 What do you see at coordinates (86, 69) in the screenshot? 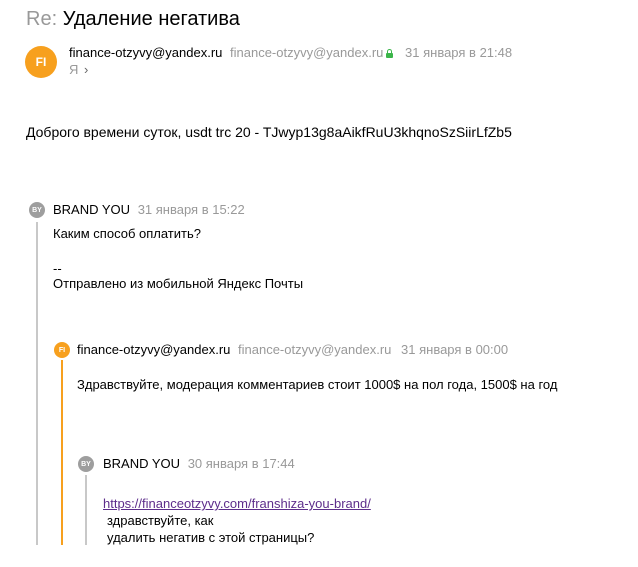
I see `chevron-right-icon: ›` at bounding box center [86, 69].